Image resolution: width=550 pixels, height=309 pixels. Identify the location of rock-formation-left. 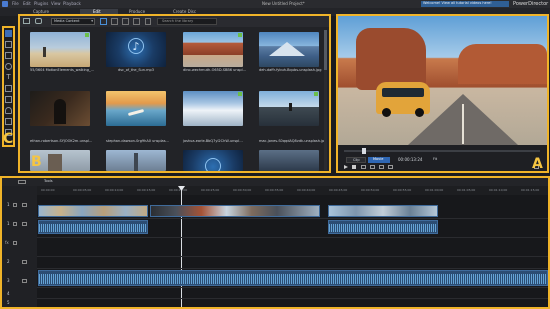
(391, 59).